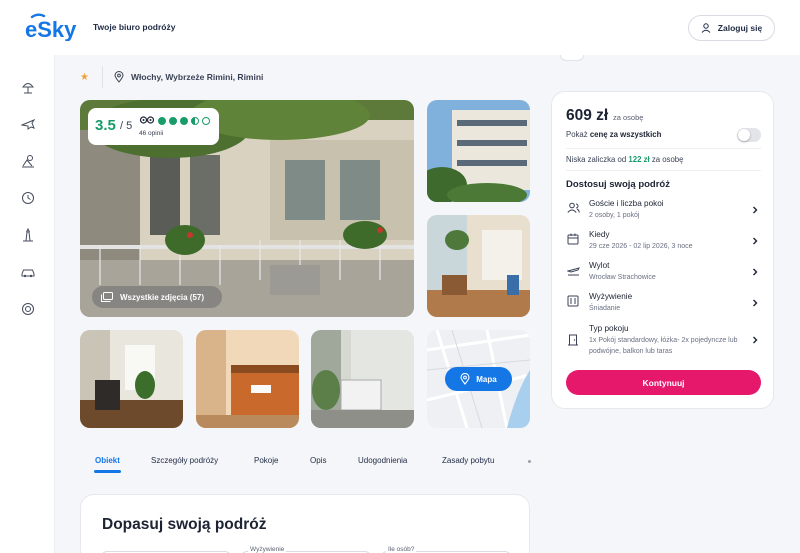 The width and height of the screenshot is (800, 553). What do you see at coordinates (153, 126) in the screenshot?
I see `rating-card: 3.5 / 5 46 opinii` at bounding box center [153, 126].